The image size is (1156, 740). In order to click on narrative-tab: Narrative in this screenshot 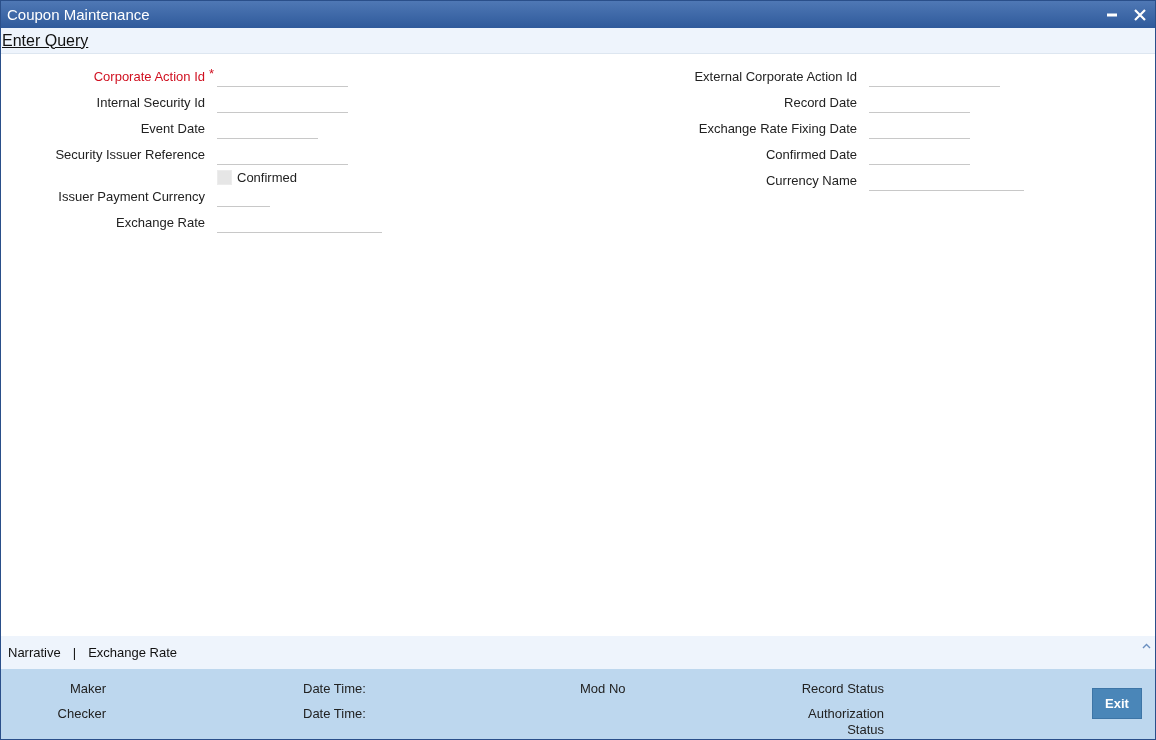, I will do `click(34, 652)`.